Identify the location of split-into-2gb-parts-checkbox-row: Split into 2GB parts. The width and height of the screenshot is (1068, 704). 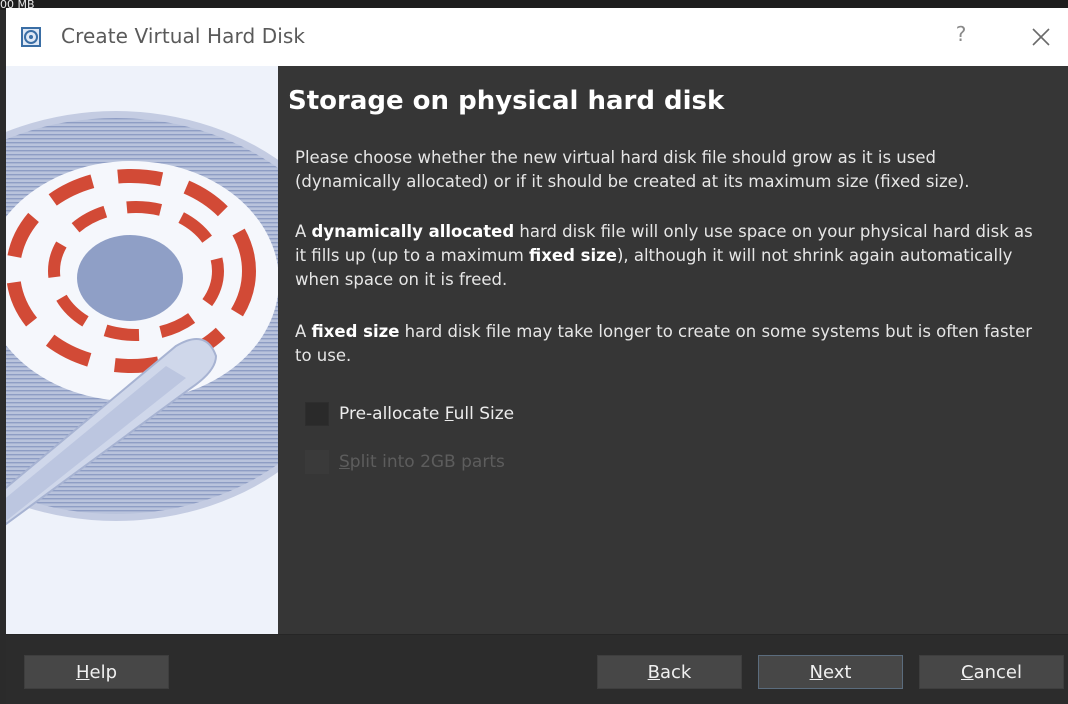
(405, 462).